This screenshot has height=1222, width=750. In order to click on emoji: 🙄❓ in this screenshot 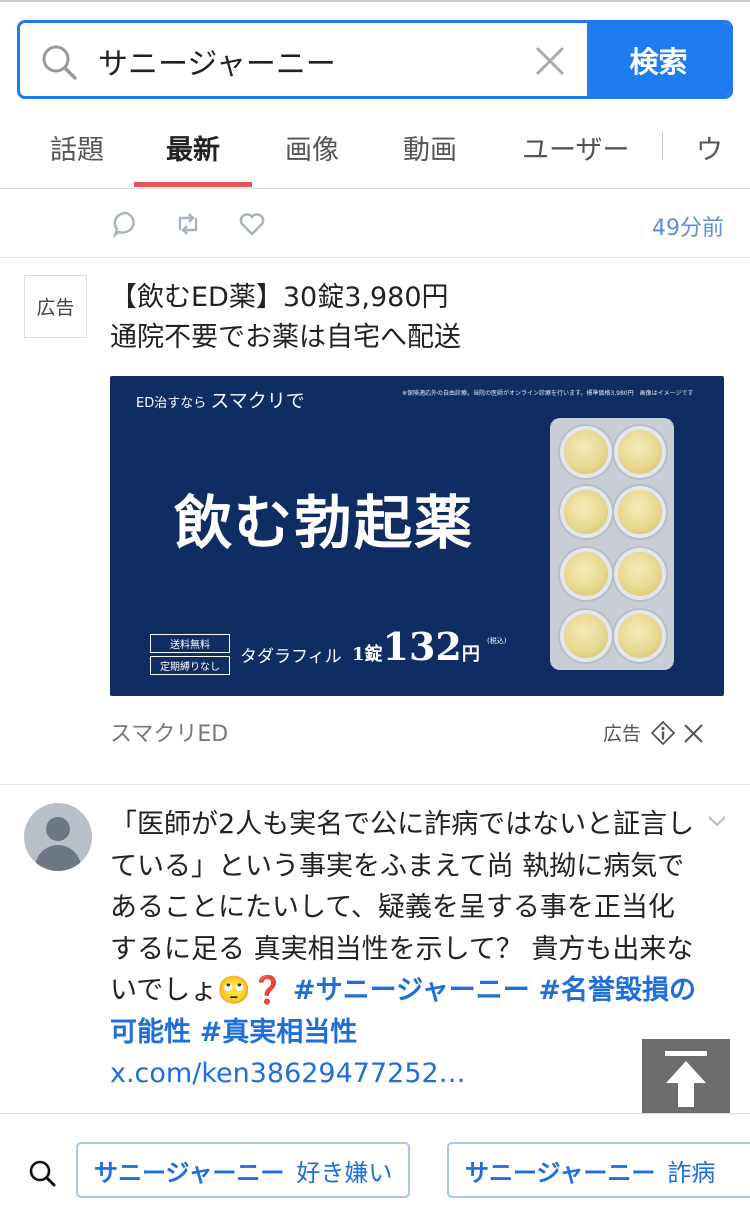, I will do `click(251, 990)`.